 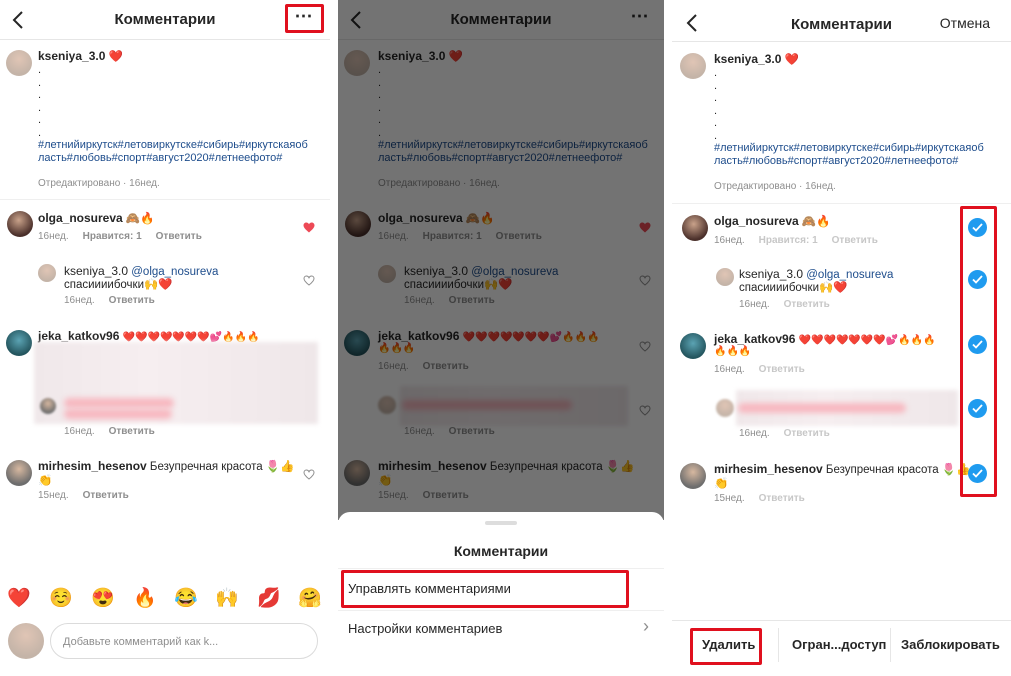 I want to click on comment-settings-button: Настройки комментариев, so click(x=425, y=628).